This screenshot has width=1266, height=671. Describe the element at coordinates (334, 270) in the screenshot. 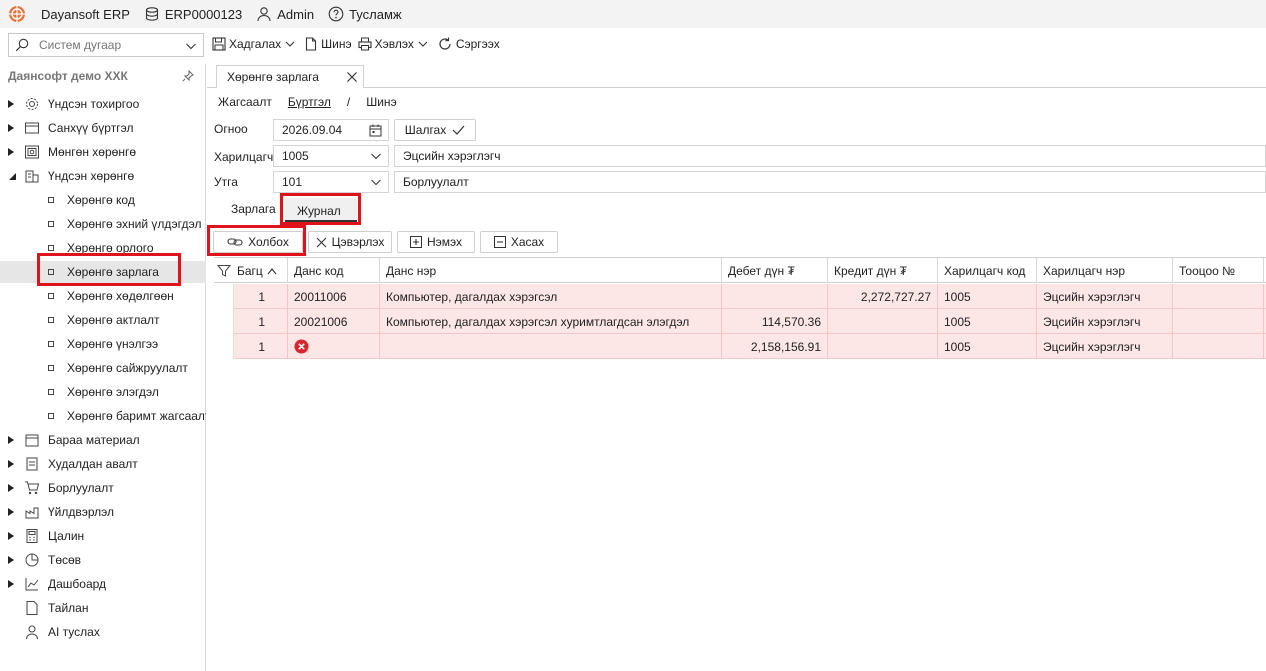

I see `column-account-code: Данс код` at that location.